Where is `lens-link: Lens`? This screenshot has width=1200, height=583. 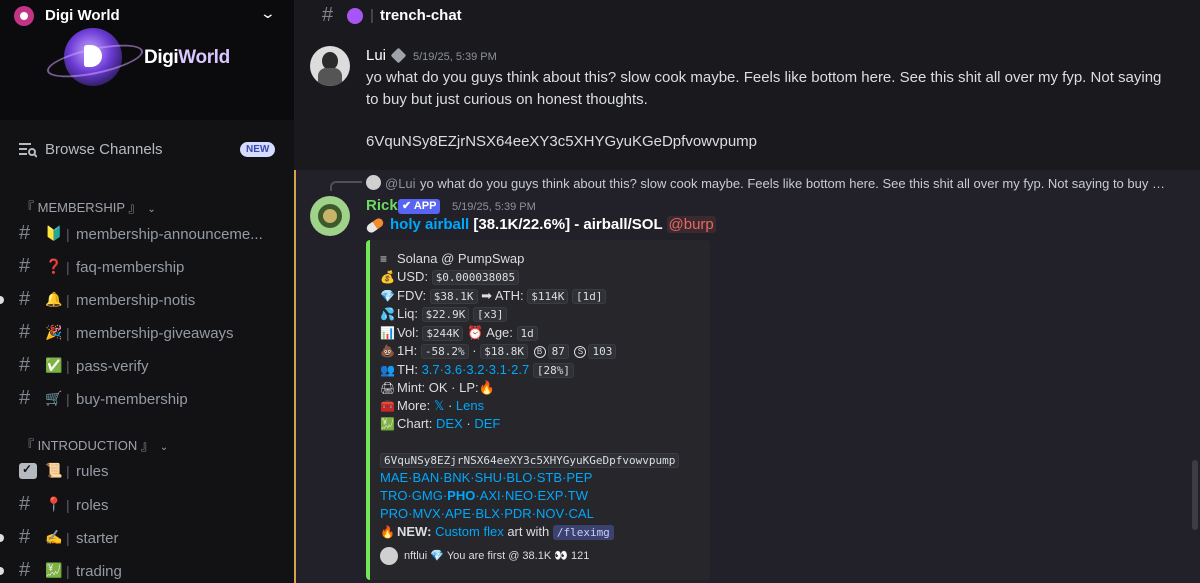 lens-link: Lens is located at coordinates (470, 405).